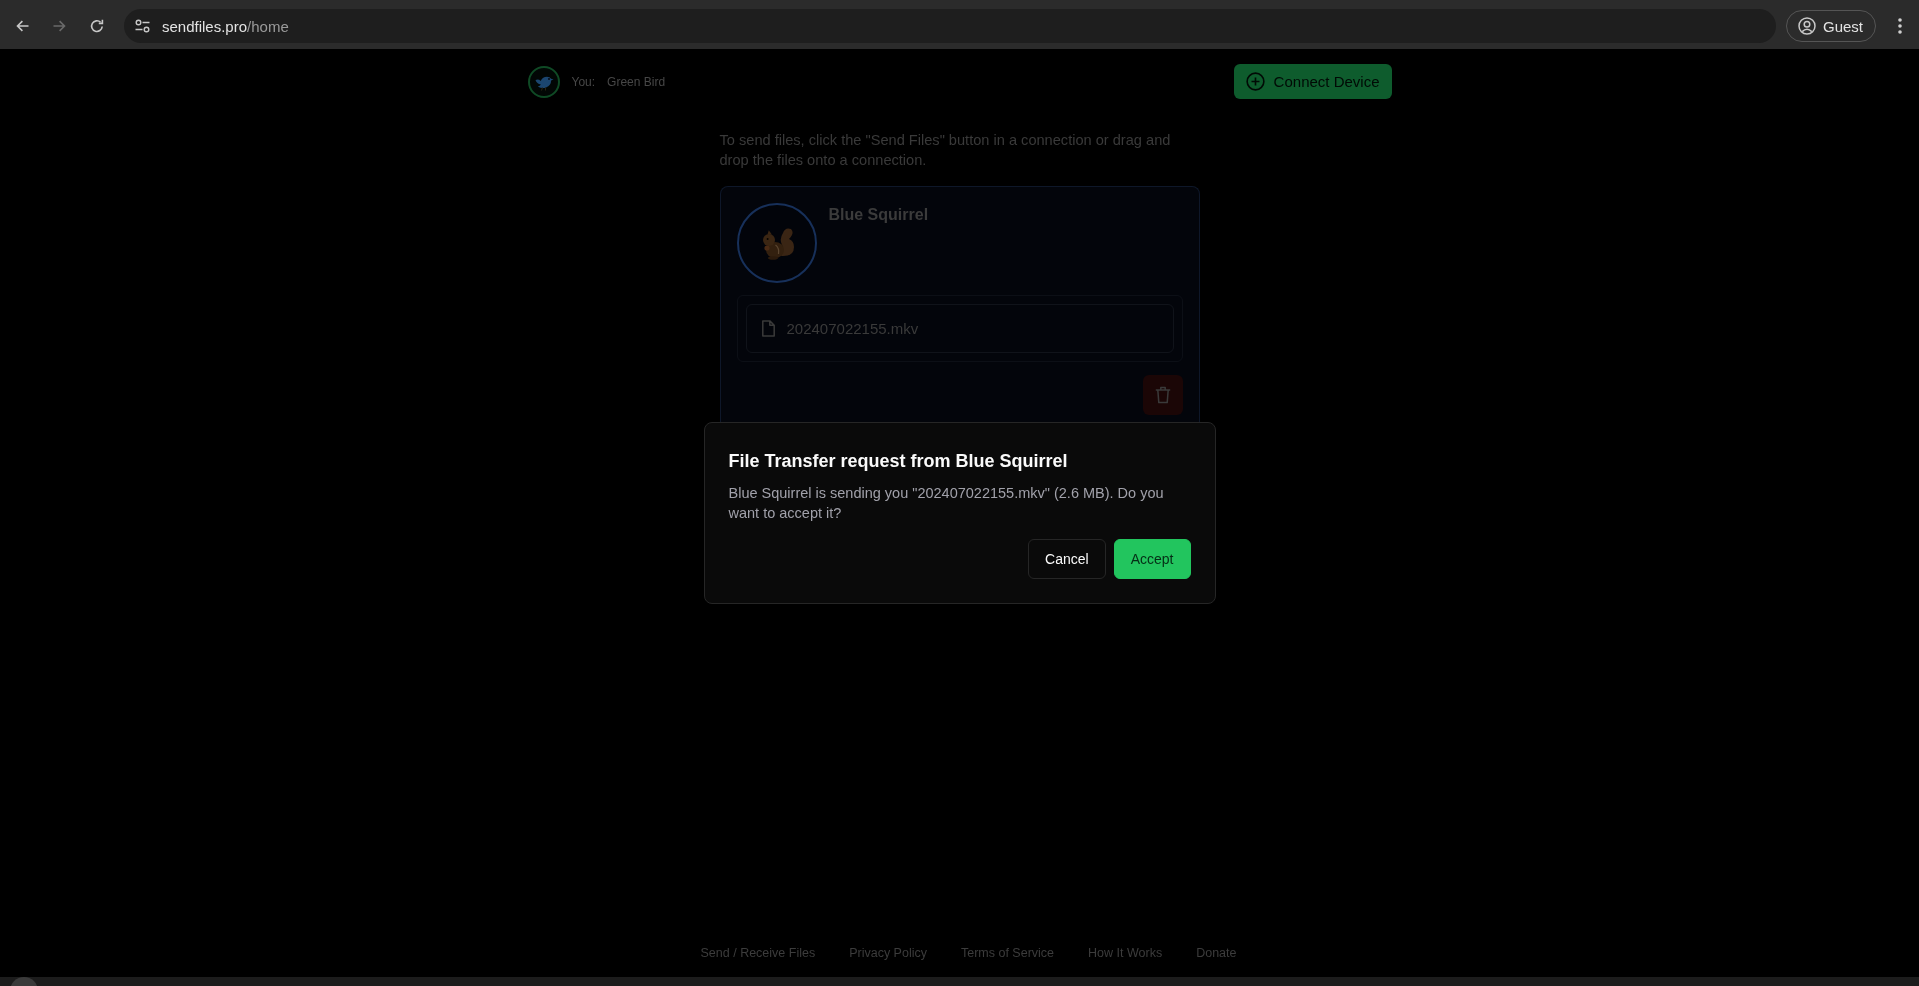 This screenshot has height=986, width=1919. Describe the element at coordinates (543, 81) in the screenshot. I see `bird-icon` at that location.